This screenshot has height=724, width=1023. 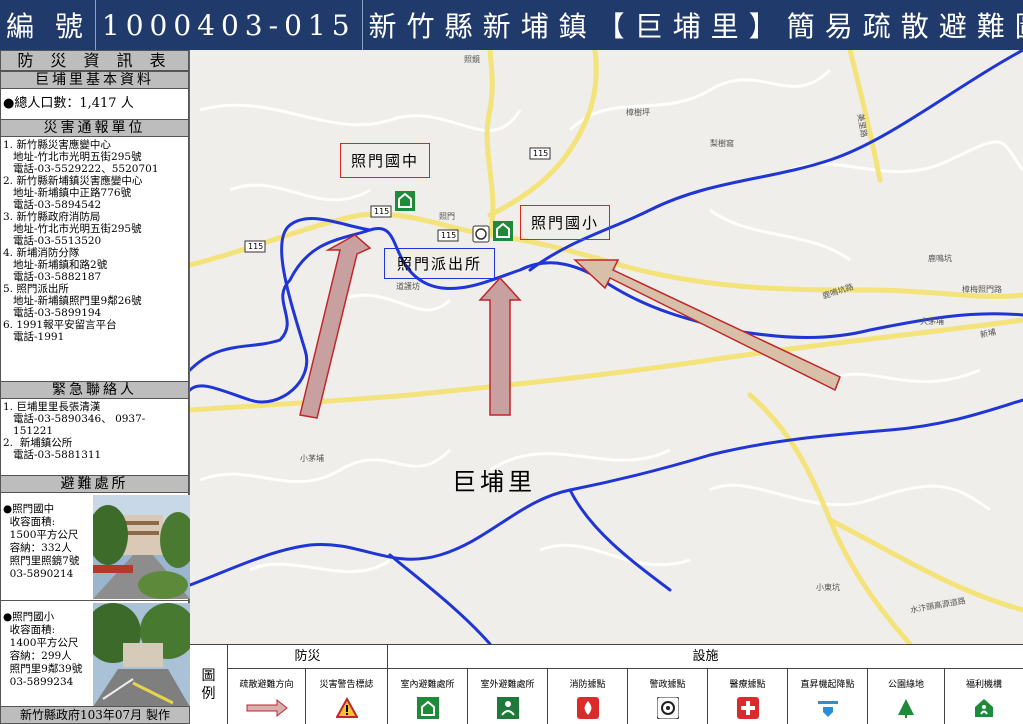 What do you see at coordinates (267, 696) in the screenshot?
I see `legend-item: 疏散避難方向` at bounding box center [267, 696].